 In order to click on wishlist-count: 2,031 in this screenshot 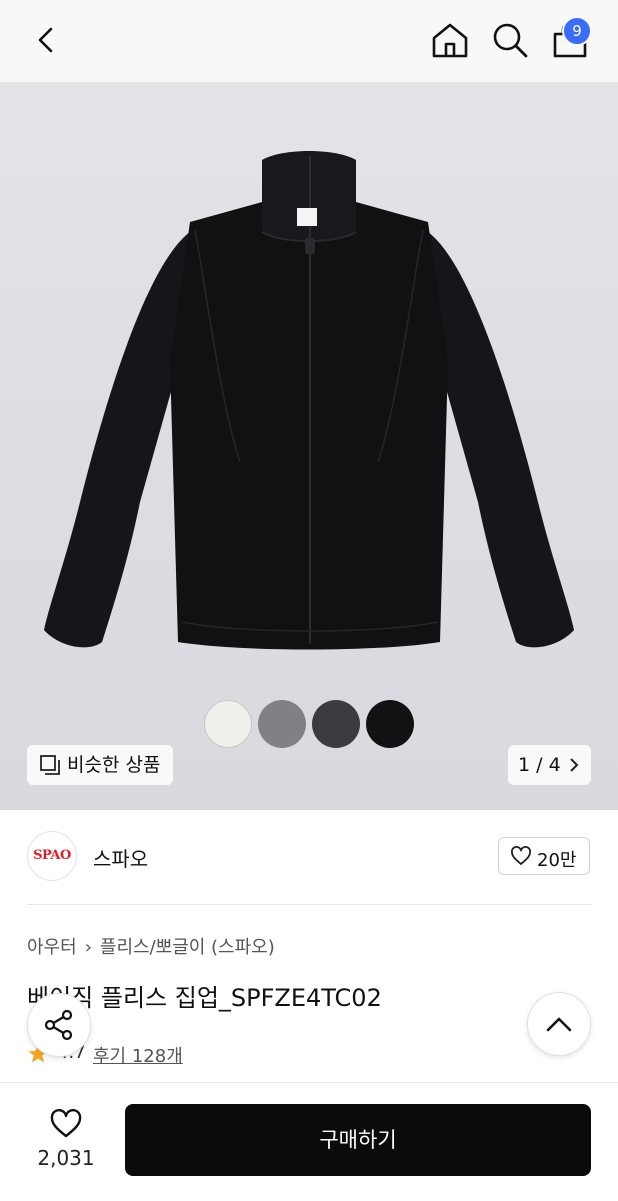, I will do `click(66, 1158)`.